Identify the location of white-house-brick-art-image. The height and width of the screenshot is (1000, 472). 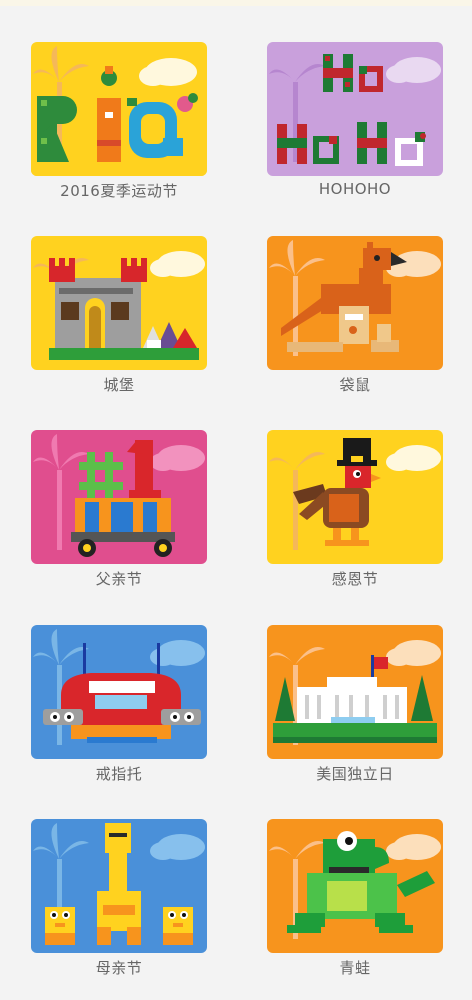
(355, 692).